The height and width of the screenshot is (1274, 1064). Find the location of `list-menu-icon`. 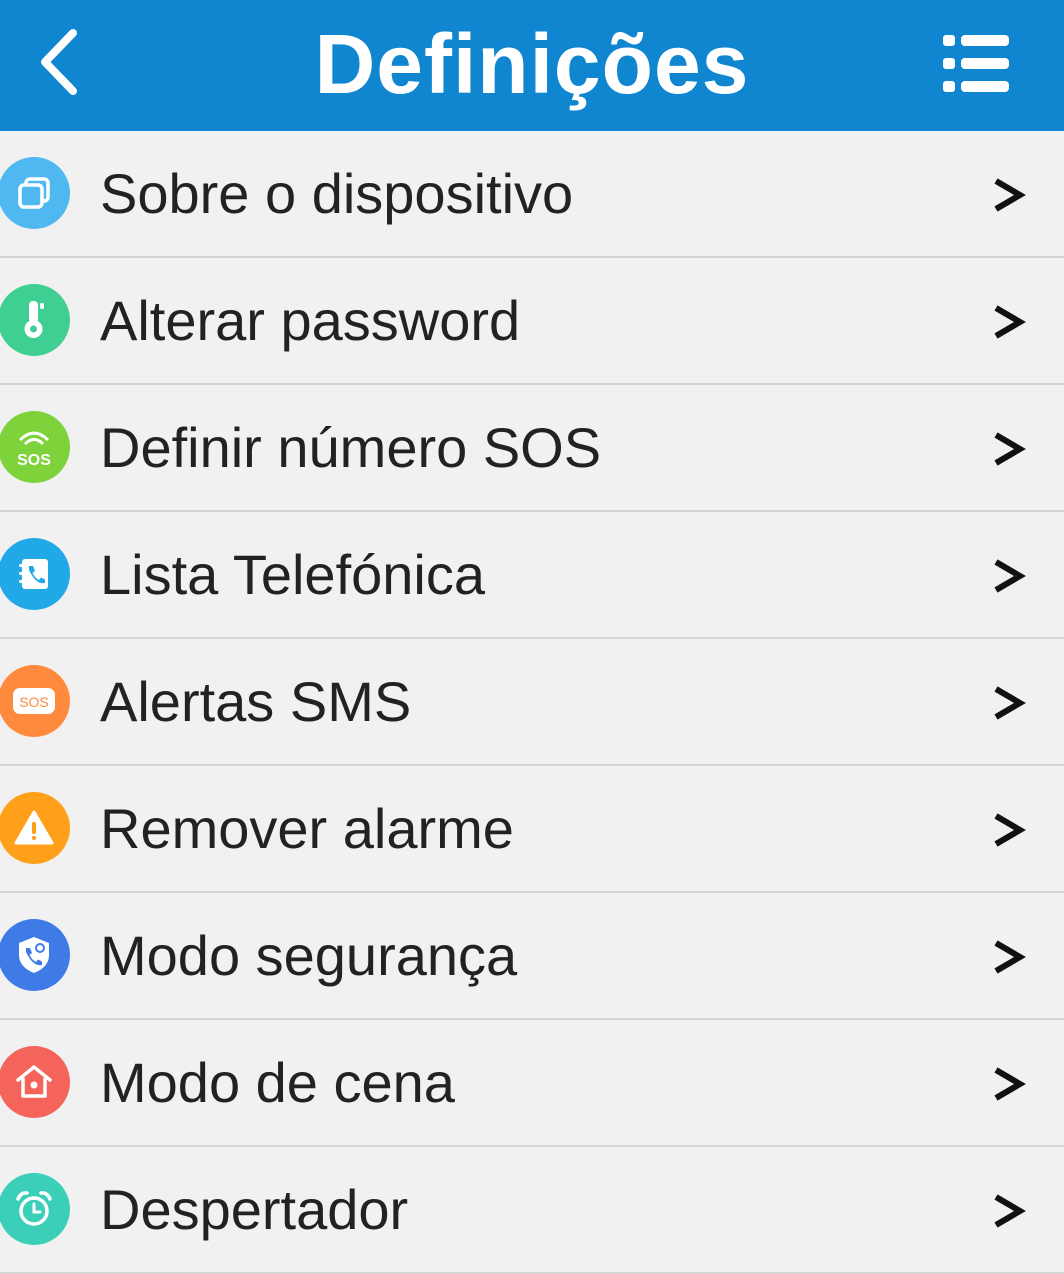

list-menu-icon is located at coordinates (976, 63).